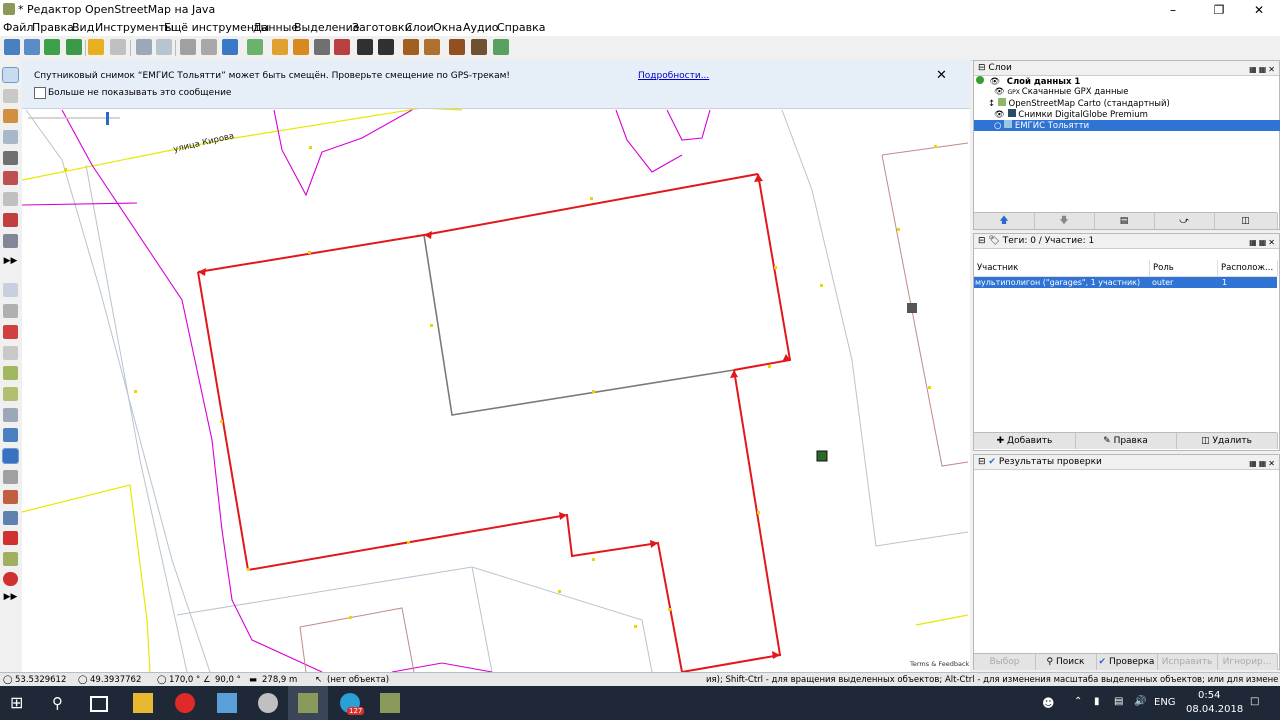 The height and width of the screenshot is (720, 1280). What do you see at coordinates (18, 27) in the screenshot?
I see `menu-file: Файл` at bounding box center [18, 27].